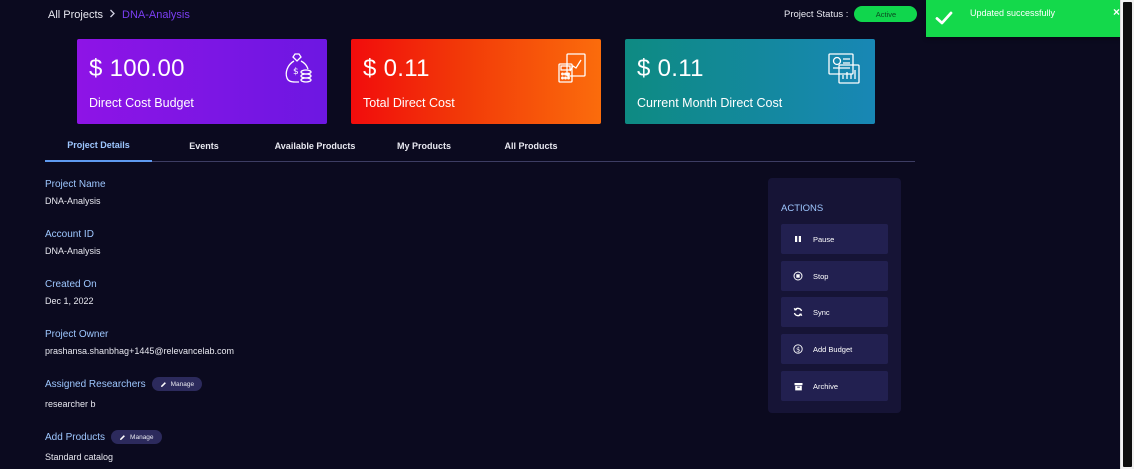 The width and height of the screenshot is (1134, 469). Describe the element at coordinates (1116, 12) in the screenshot. I see `close-icon: ×` at that location.